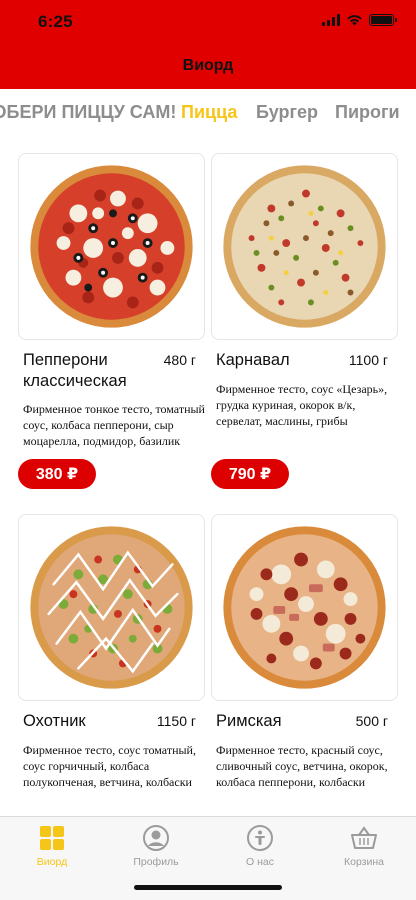  What do you see at coordinates (57, 474) in the screenshot?
I see `price-button: 380 ₽` at bounding box center [57, 474].